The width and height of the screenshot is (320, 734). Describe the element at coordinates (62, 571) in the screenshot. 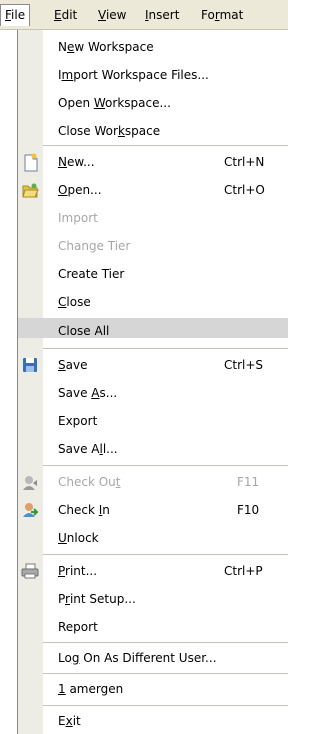

I see `label-accel: P` at that location.